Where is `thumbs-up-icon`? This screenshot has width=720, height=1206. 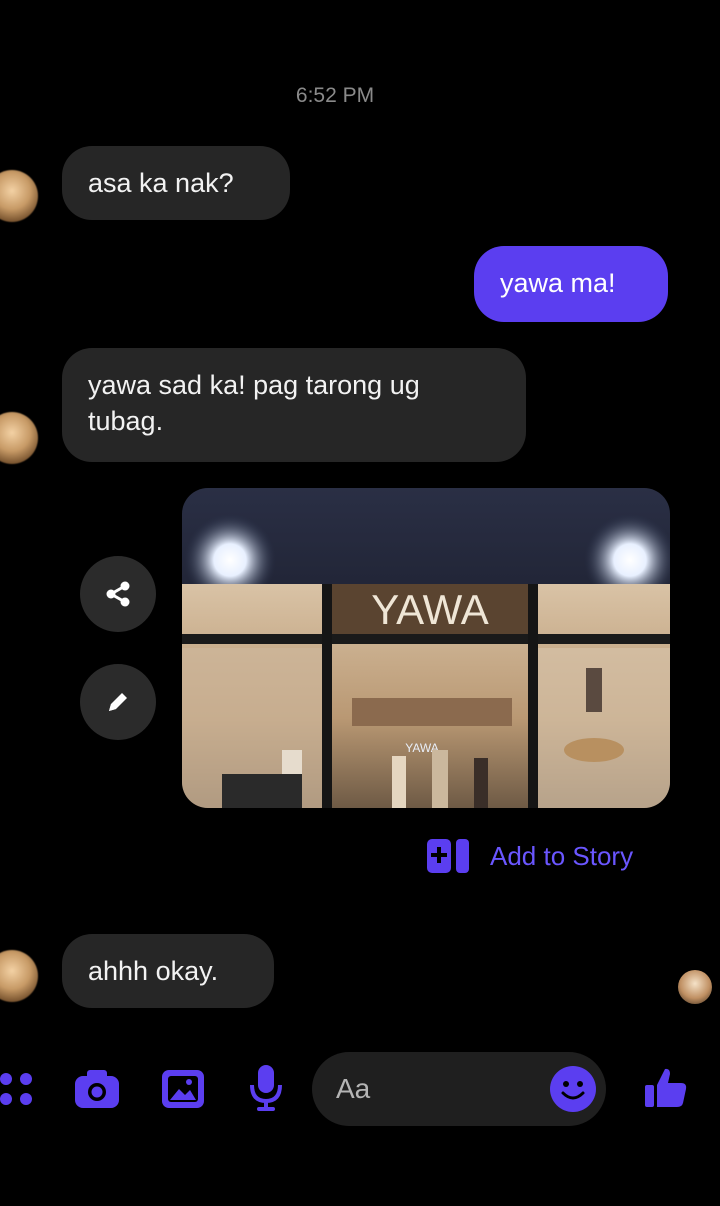 thumbs-up-icon is located at coordinates (666, 1087).